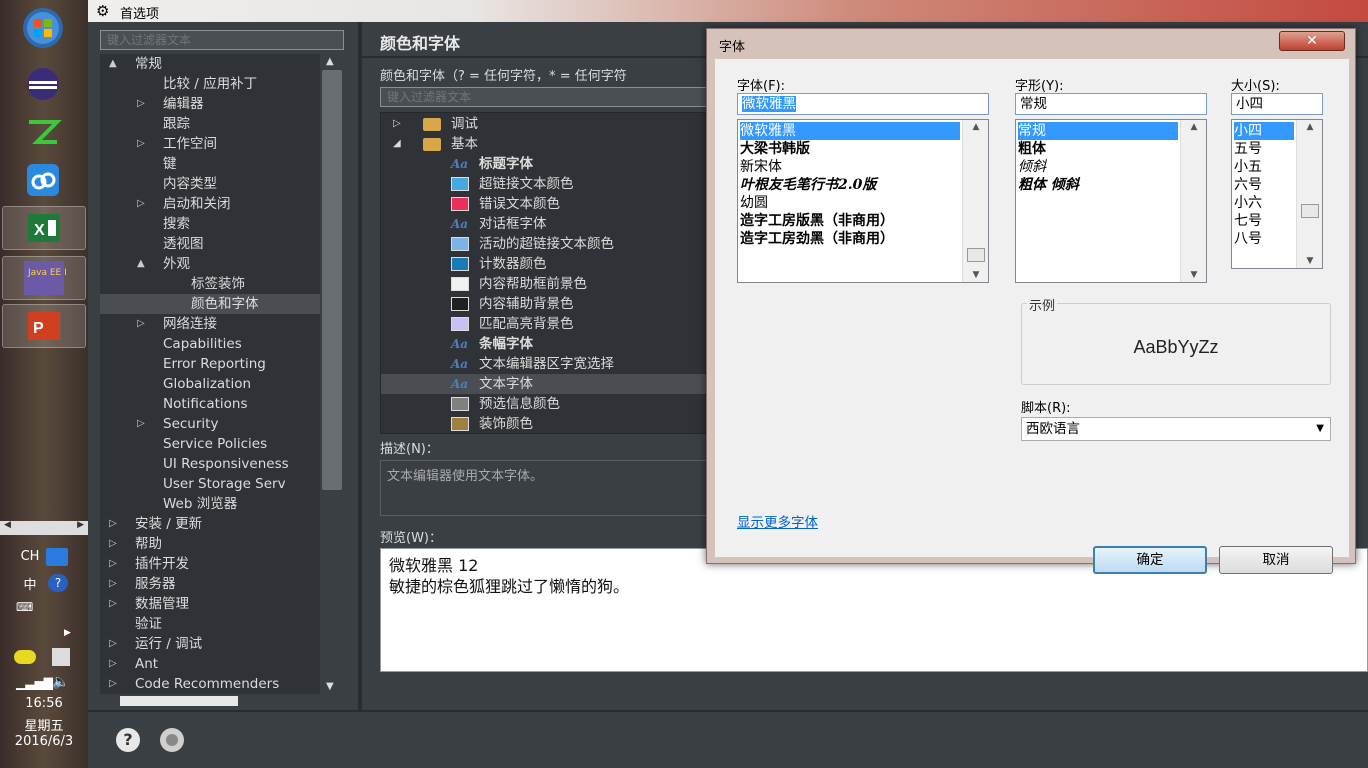  Describe the element at coordinates (1264, 167) in the screenshot. I see `list-item: 小五` at that location.